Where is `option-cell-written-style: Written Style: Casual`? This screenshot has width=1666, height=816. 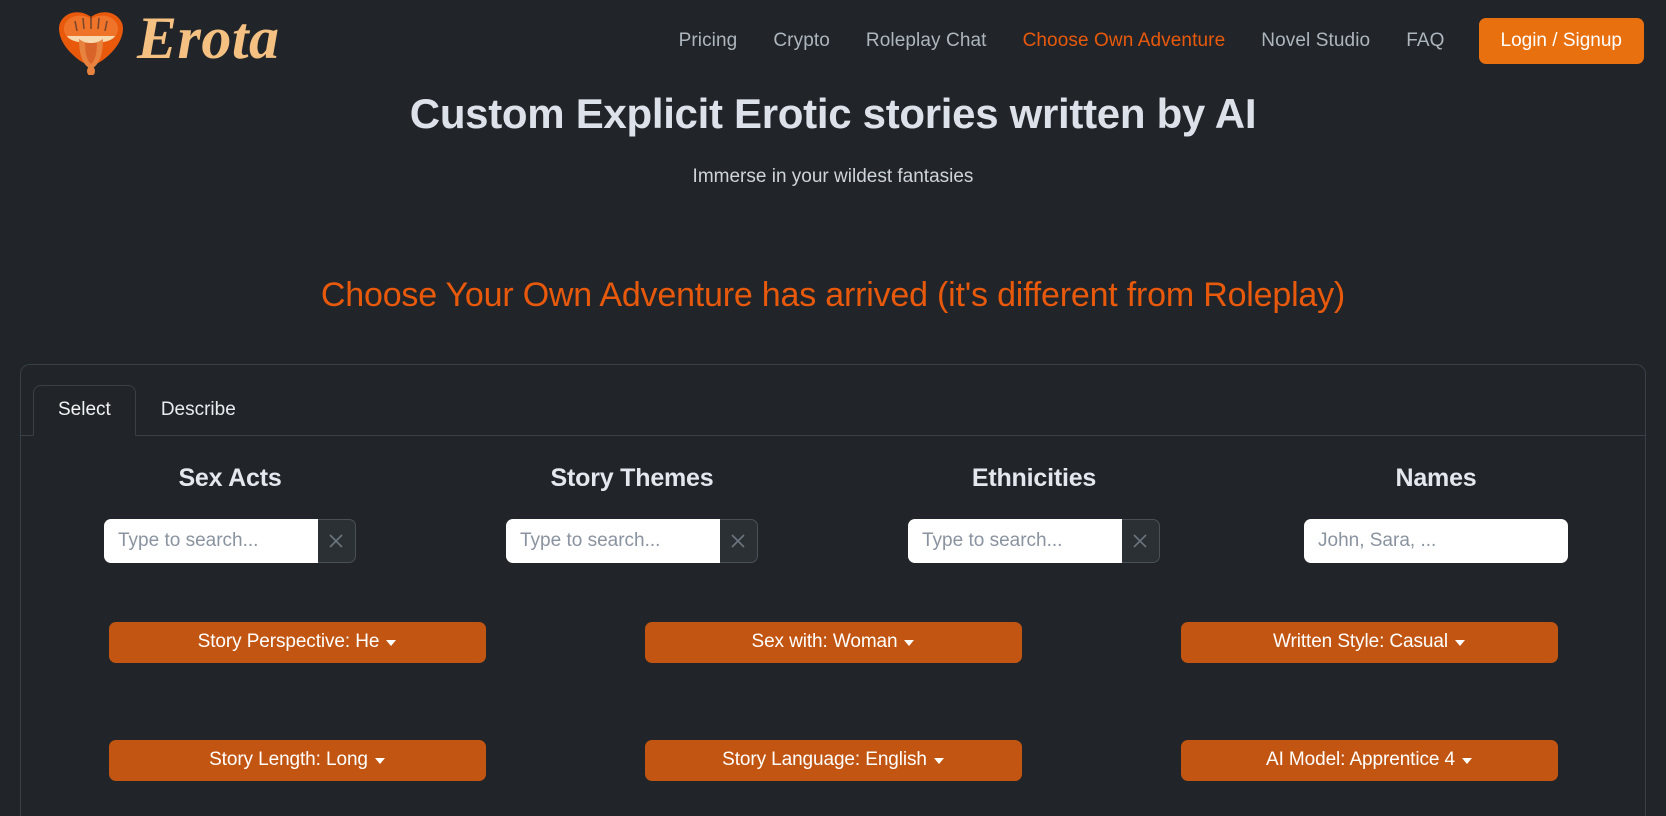
option-cell-written-style: Written Style: Casual is located at coordinates (1369, 642).